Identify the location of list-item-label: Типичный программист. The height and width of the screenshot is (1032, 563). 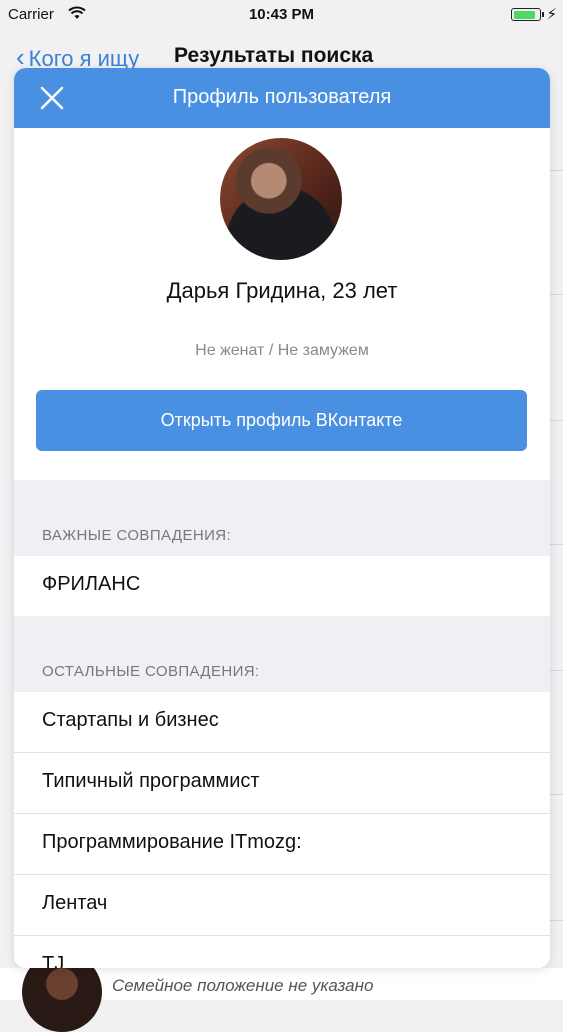
(151, 781).